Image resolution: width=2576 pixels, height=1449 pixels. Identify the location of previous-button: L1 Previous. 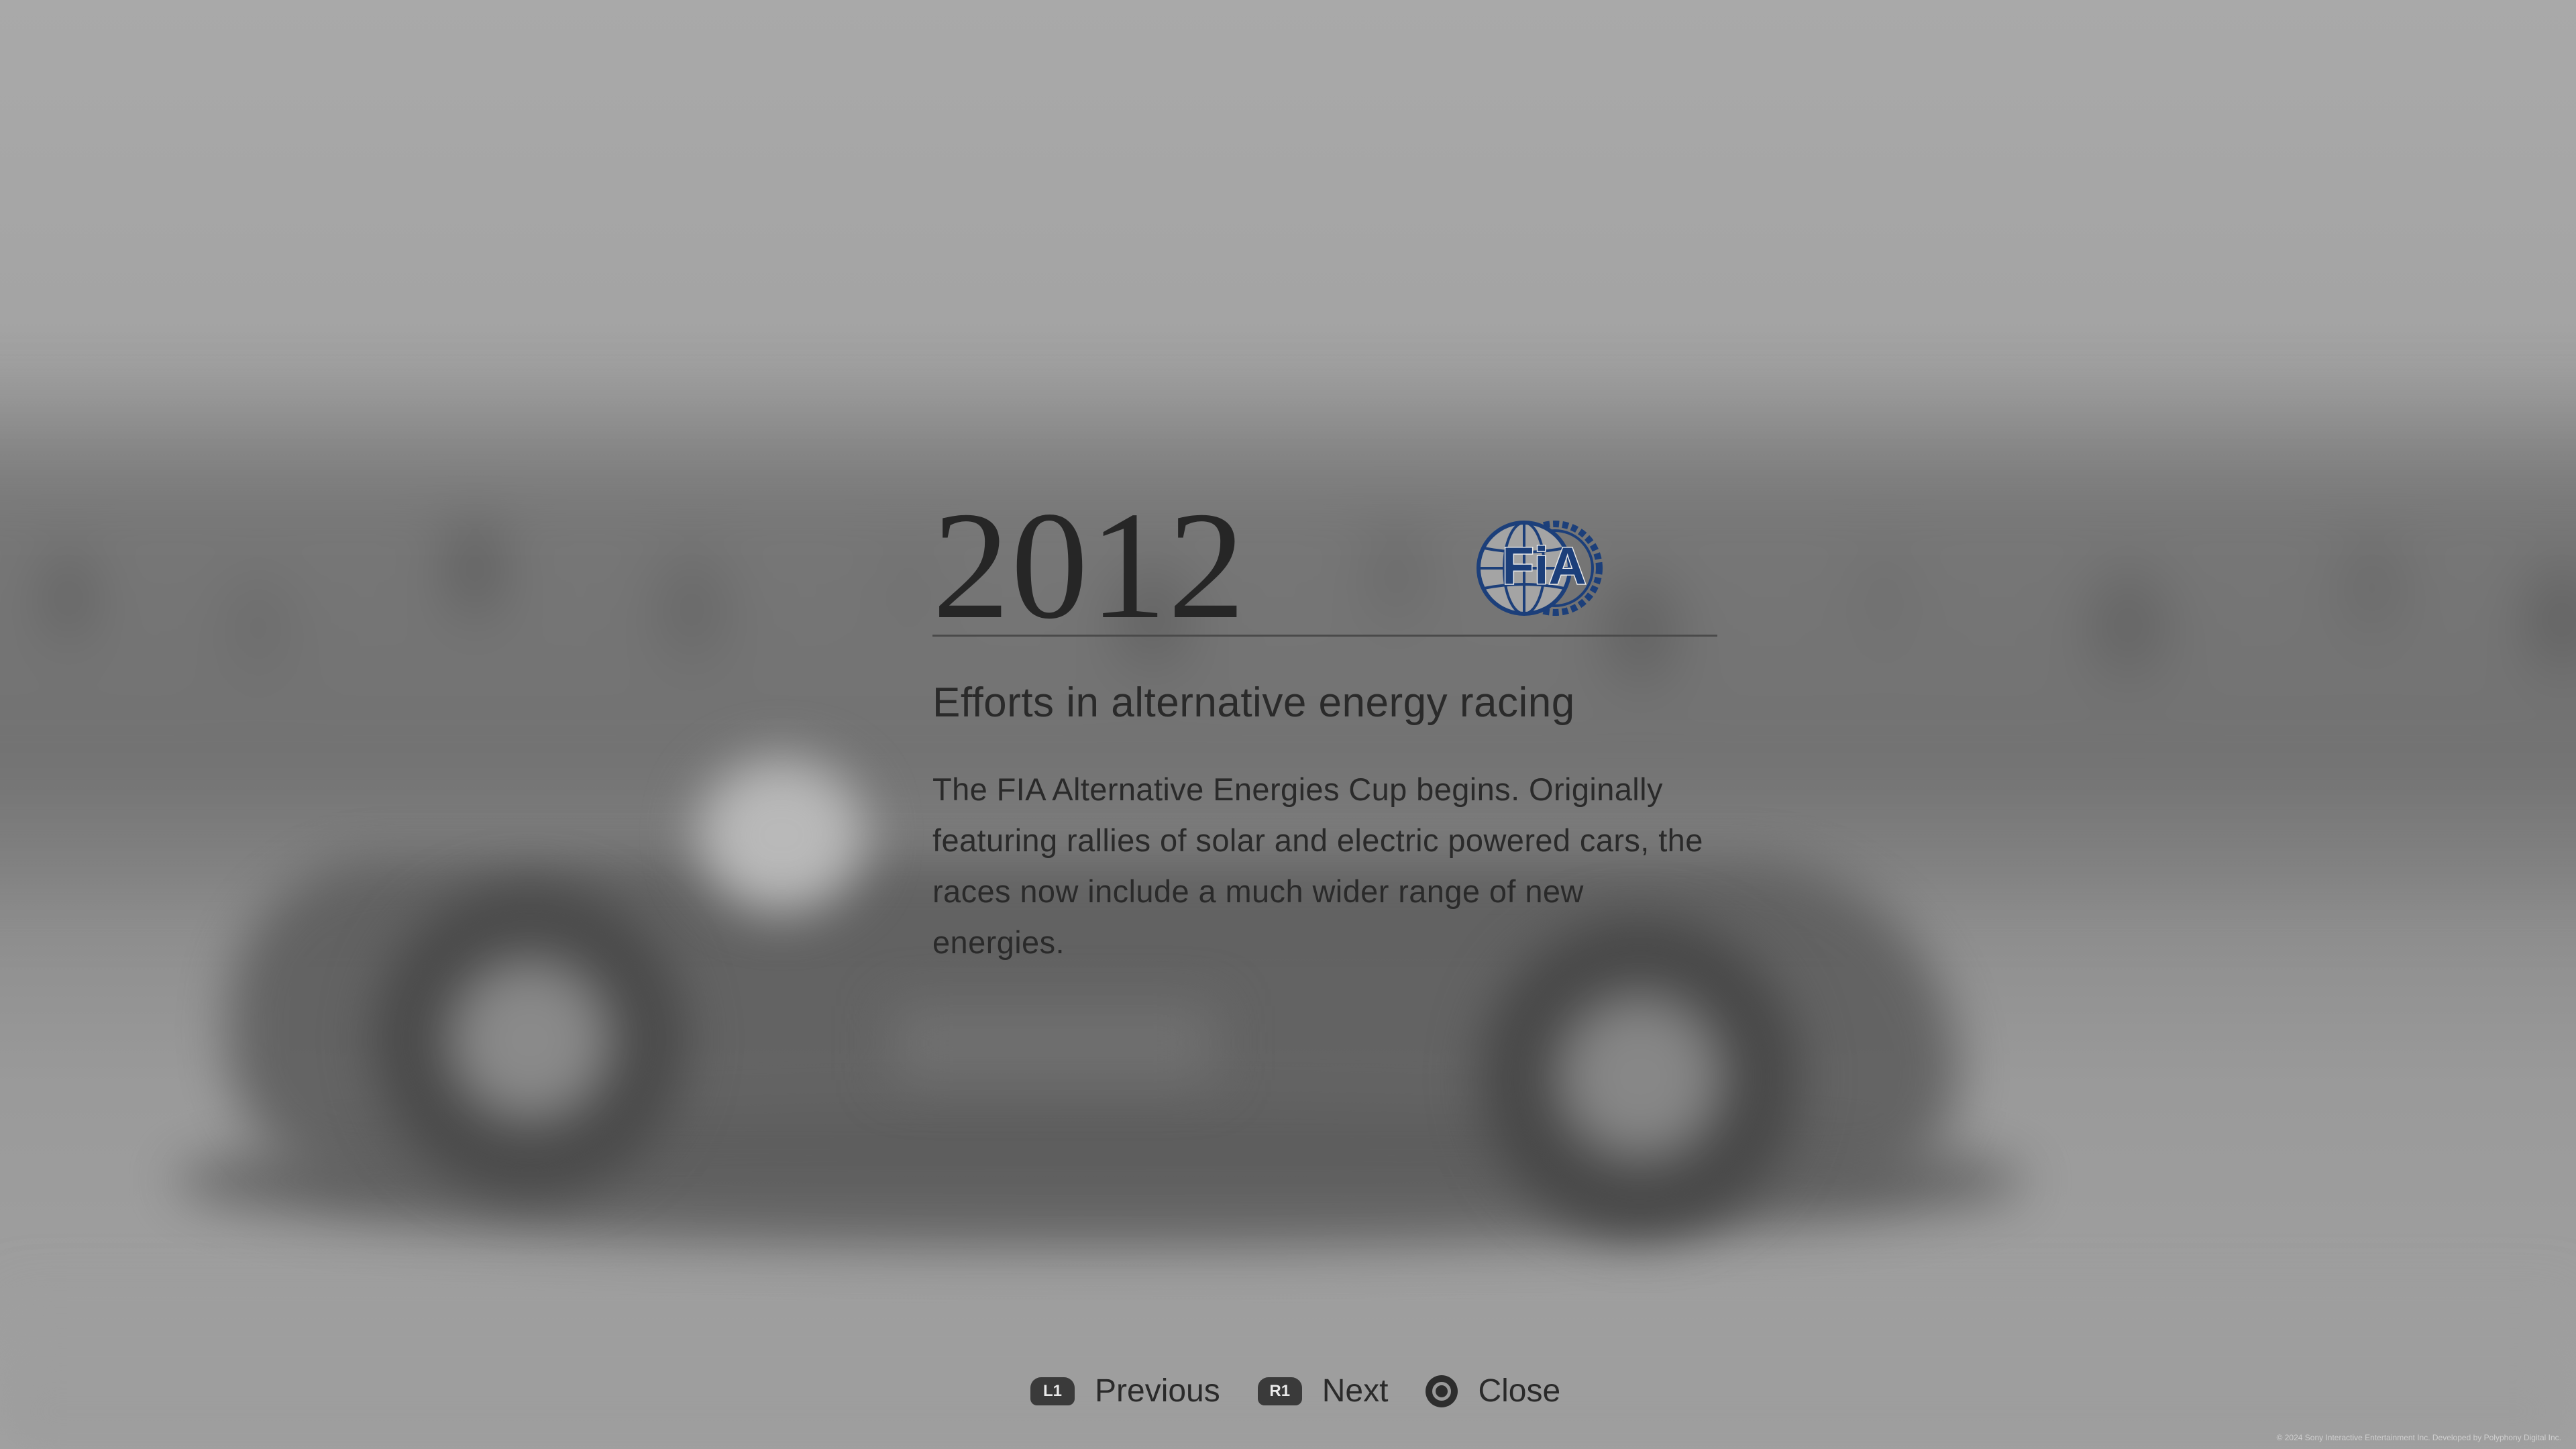
(1125, 1391).